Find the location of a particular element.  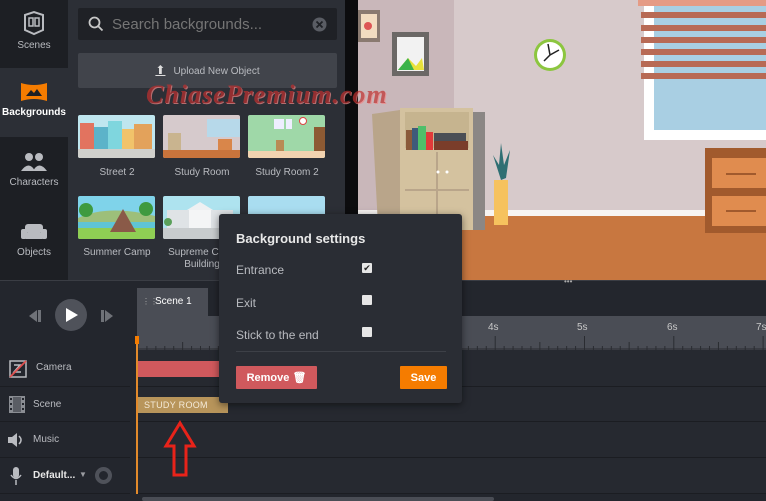

speaker-icon is located at coordinates (15, 440).